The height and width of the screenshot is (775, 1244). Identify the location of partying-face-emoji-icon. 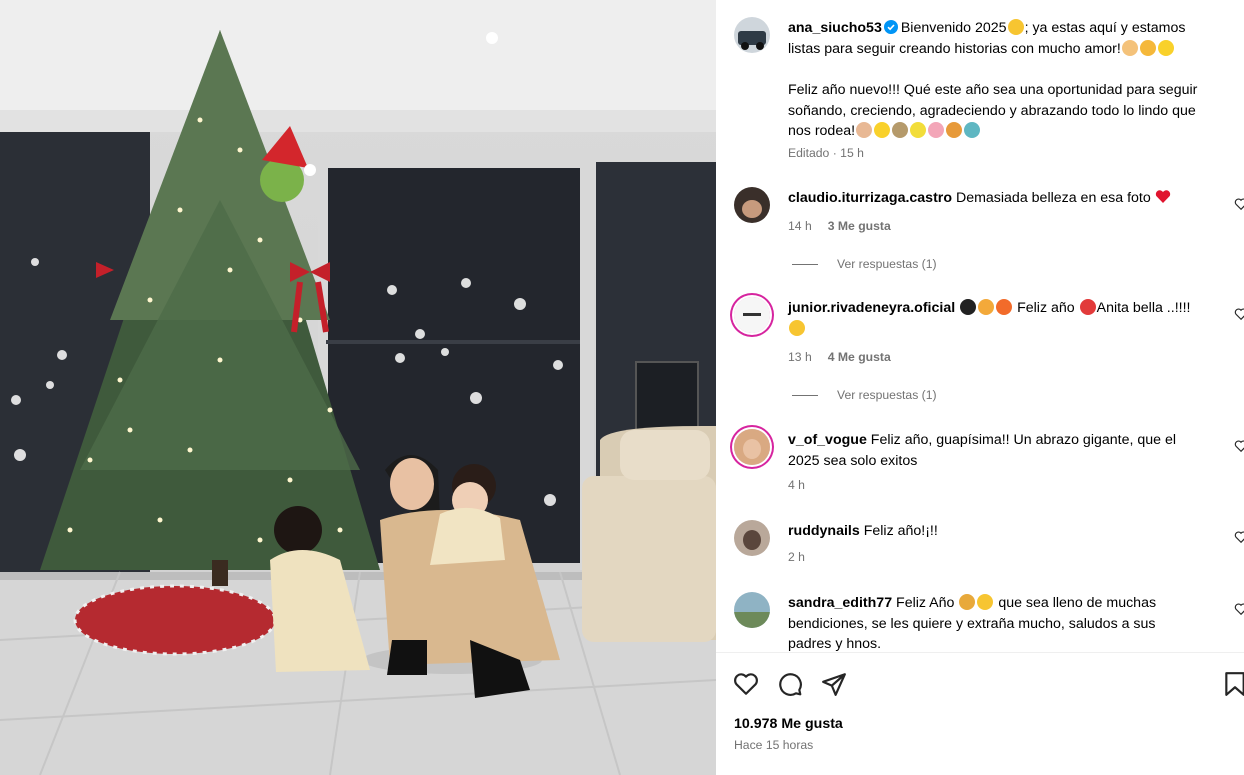
(985, 602).